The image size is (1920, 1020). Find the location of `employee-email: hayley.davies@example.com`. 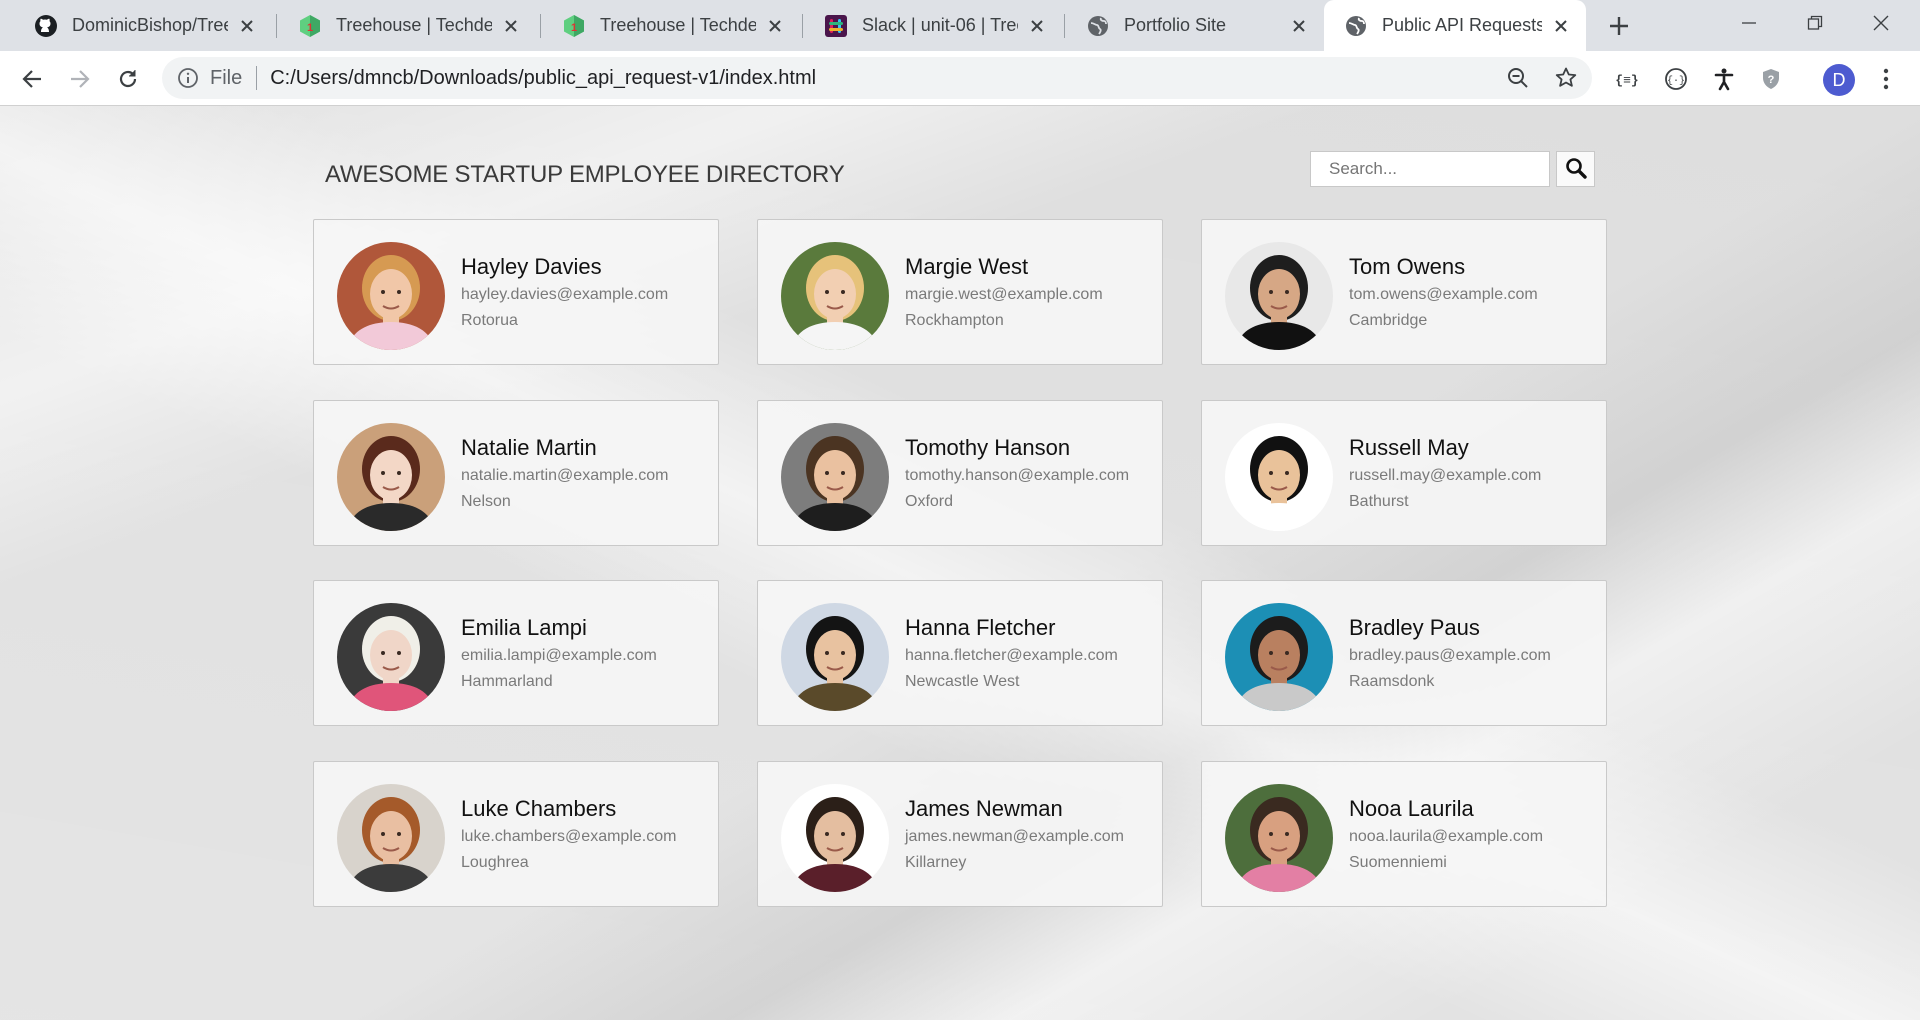

employee-email: hayley.davies@example.com is located at coordinates (565, 294).